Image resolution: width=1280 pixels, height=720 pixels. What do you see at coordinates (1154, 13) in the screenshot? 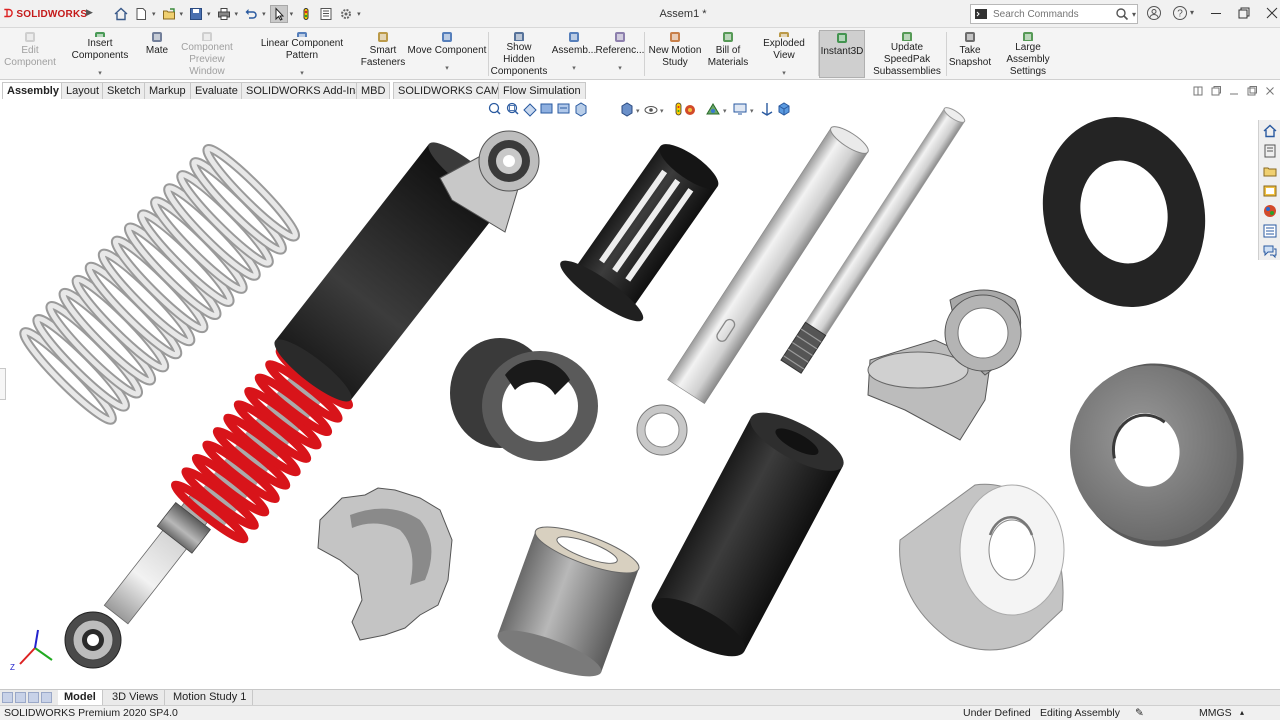
I see `user-icon` at bounding box center [1154, 13].